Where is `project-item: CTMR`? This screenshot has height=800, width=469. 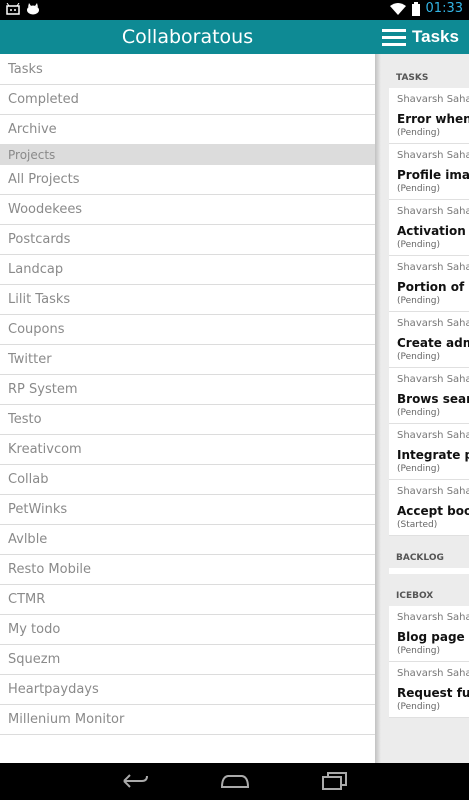 project-item: CTMR is located at coordinates (187, 600).